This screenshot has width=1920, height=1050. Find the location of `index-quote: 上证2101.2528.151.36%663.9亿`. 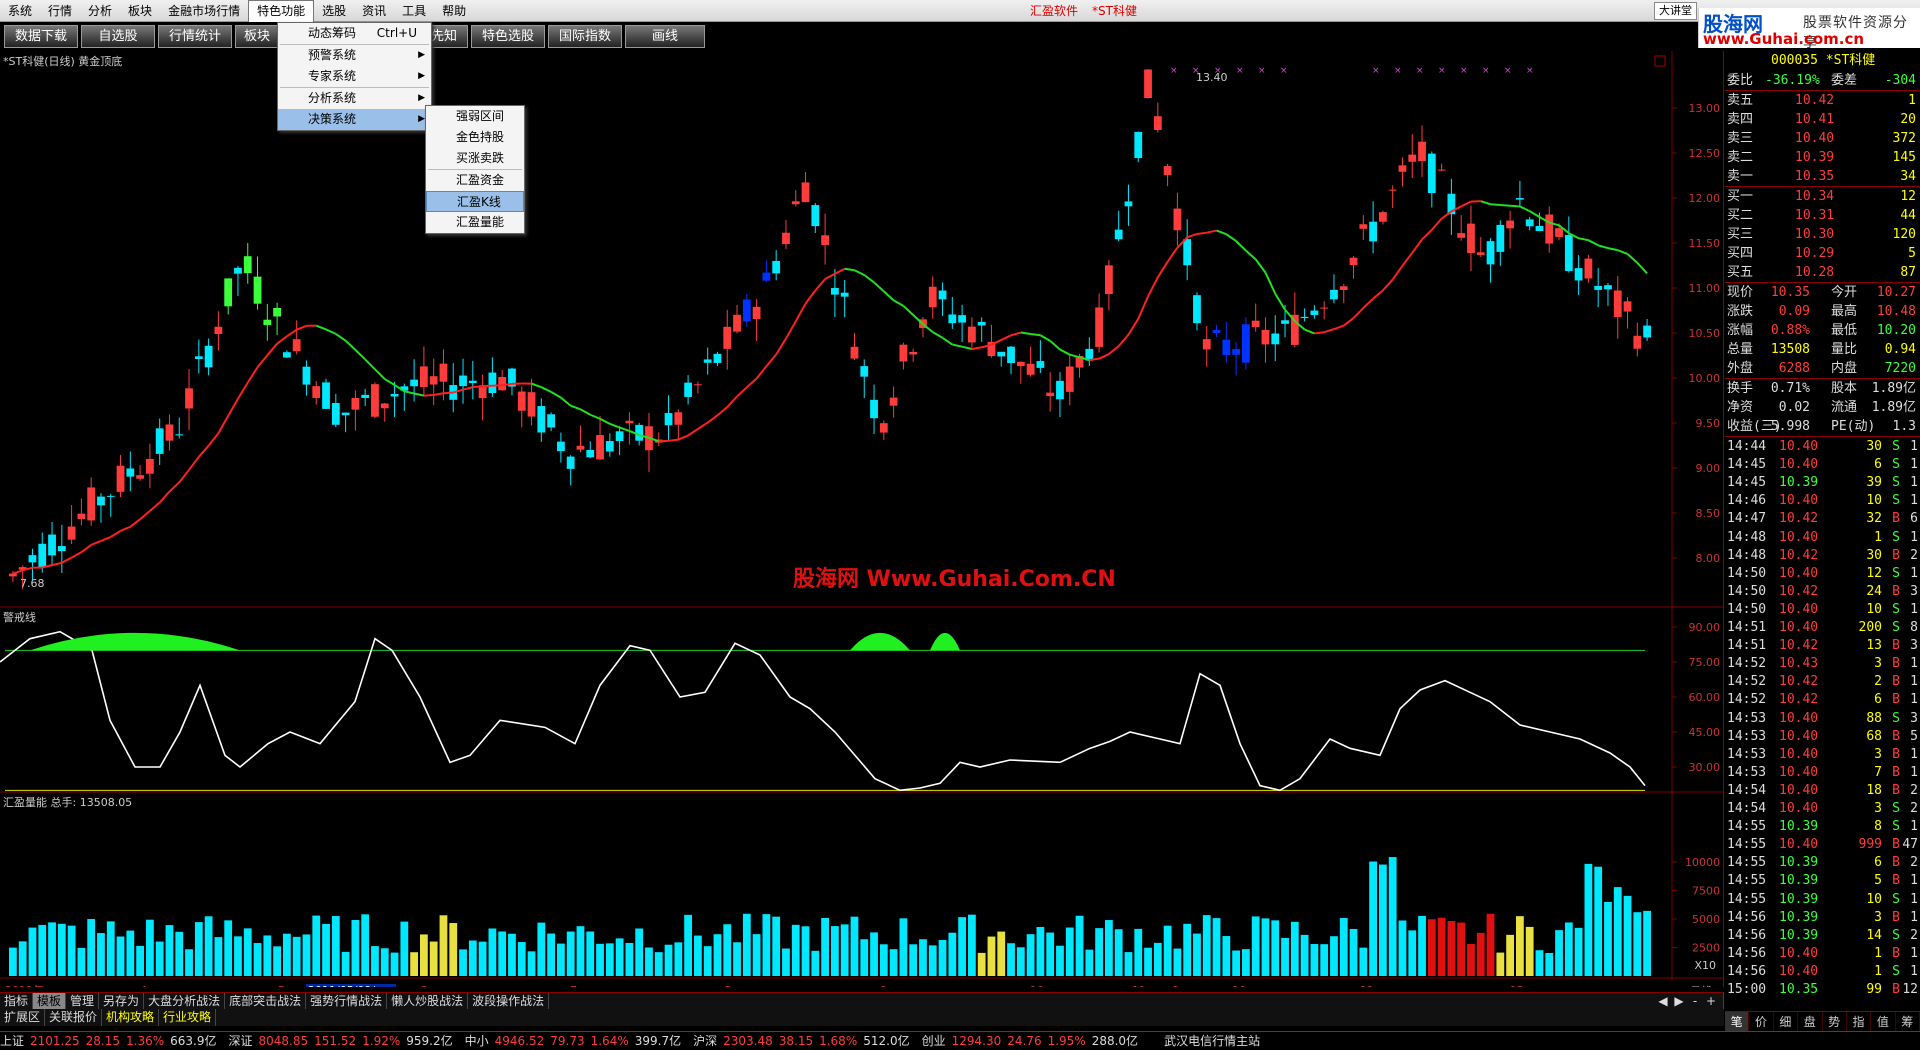

index-quote: 上证2101.2528.151.36%663.9亿 is located at coordinates (111, 1041).